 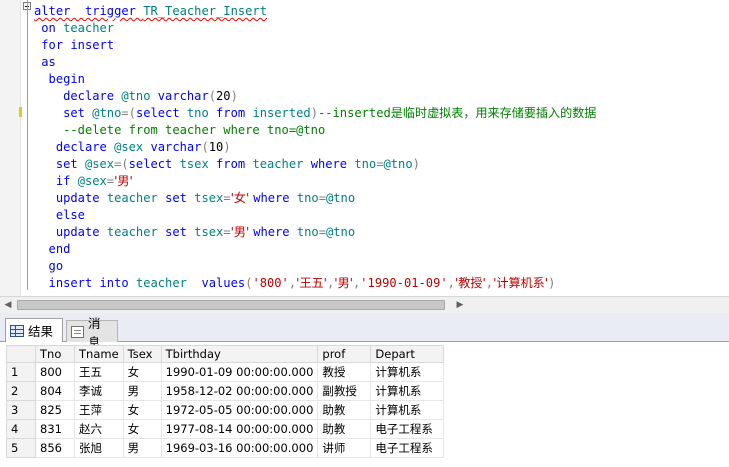 I want to click on code-line: begin, so click(x=381, y=79).